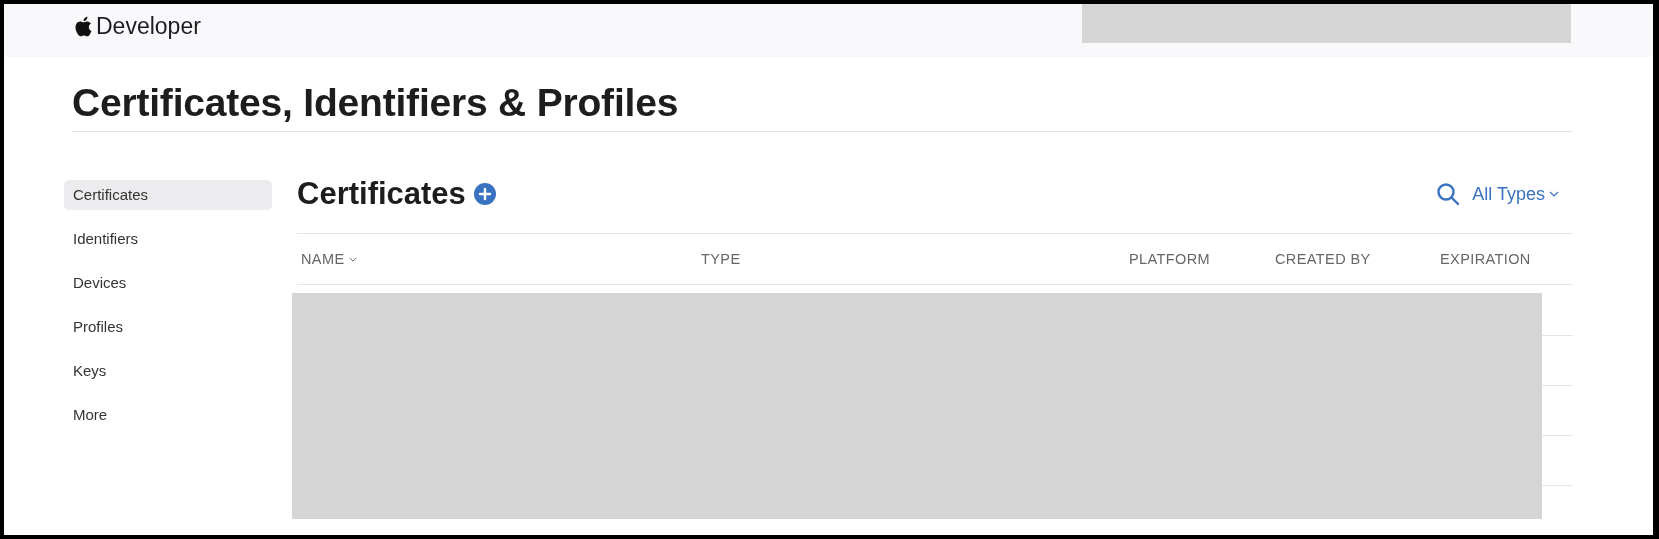  What do you see at coordinates (1515, 194) in the screenshot?
I see `type-filter-dropdown: All Types` at bounding box center [1515, 194].